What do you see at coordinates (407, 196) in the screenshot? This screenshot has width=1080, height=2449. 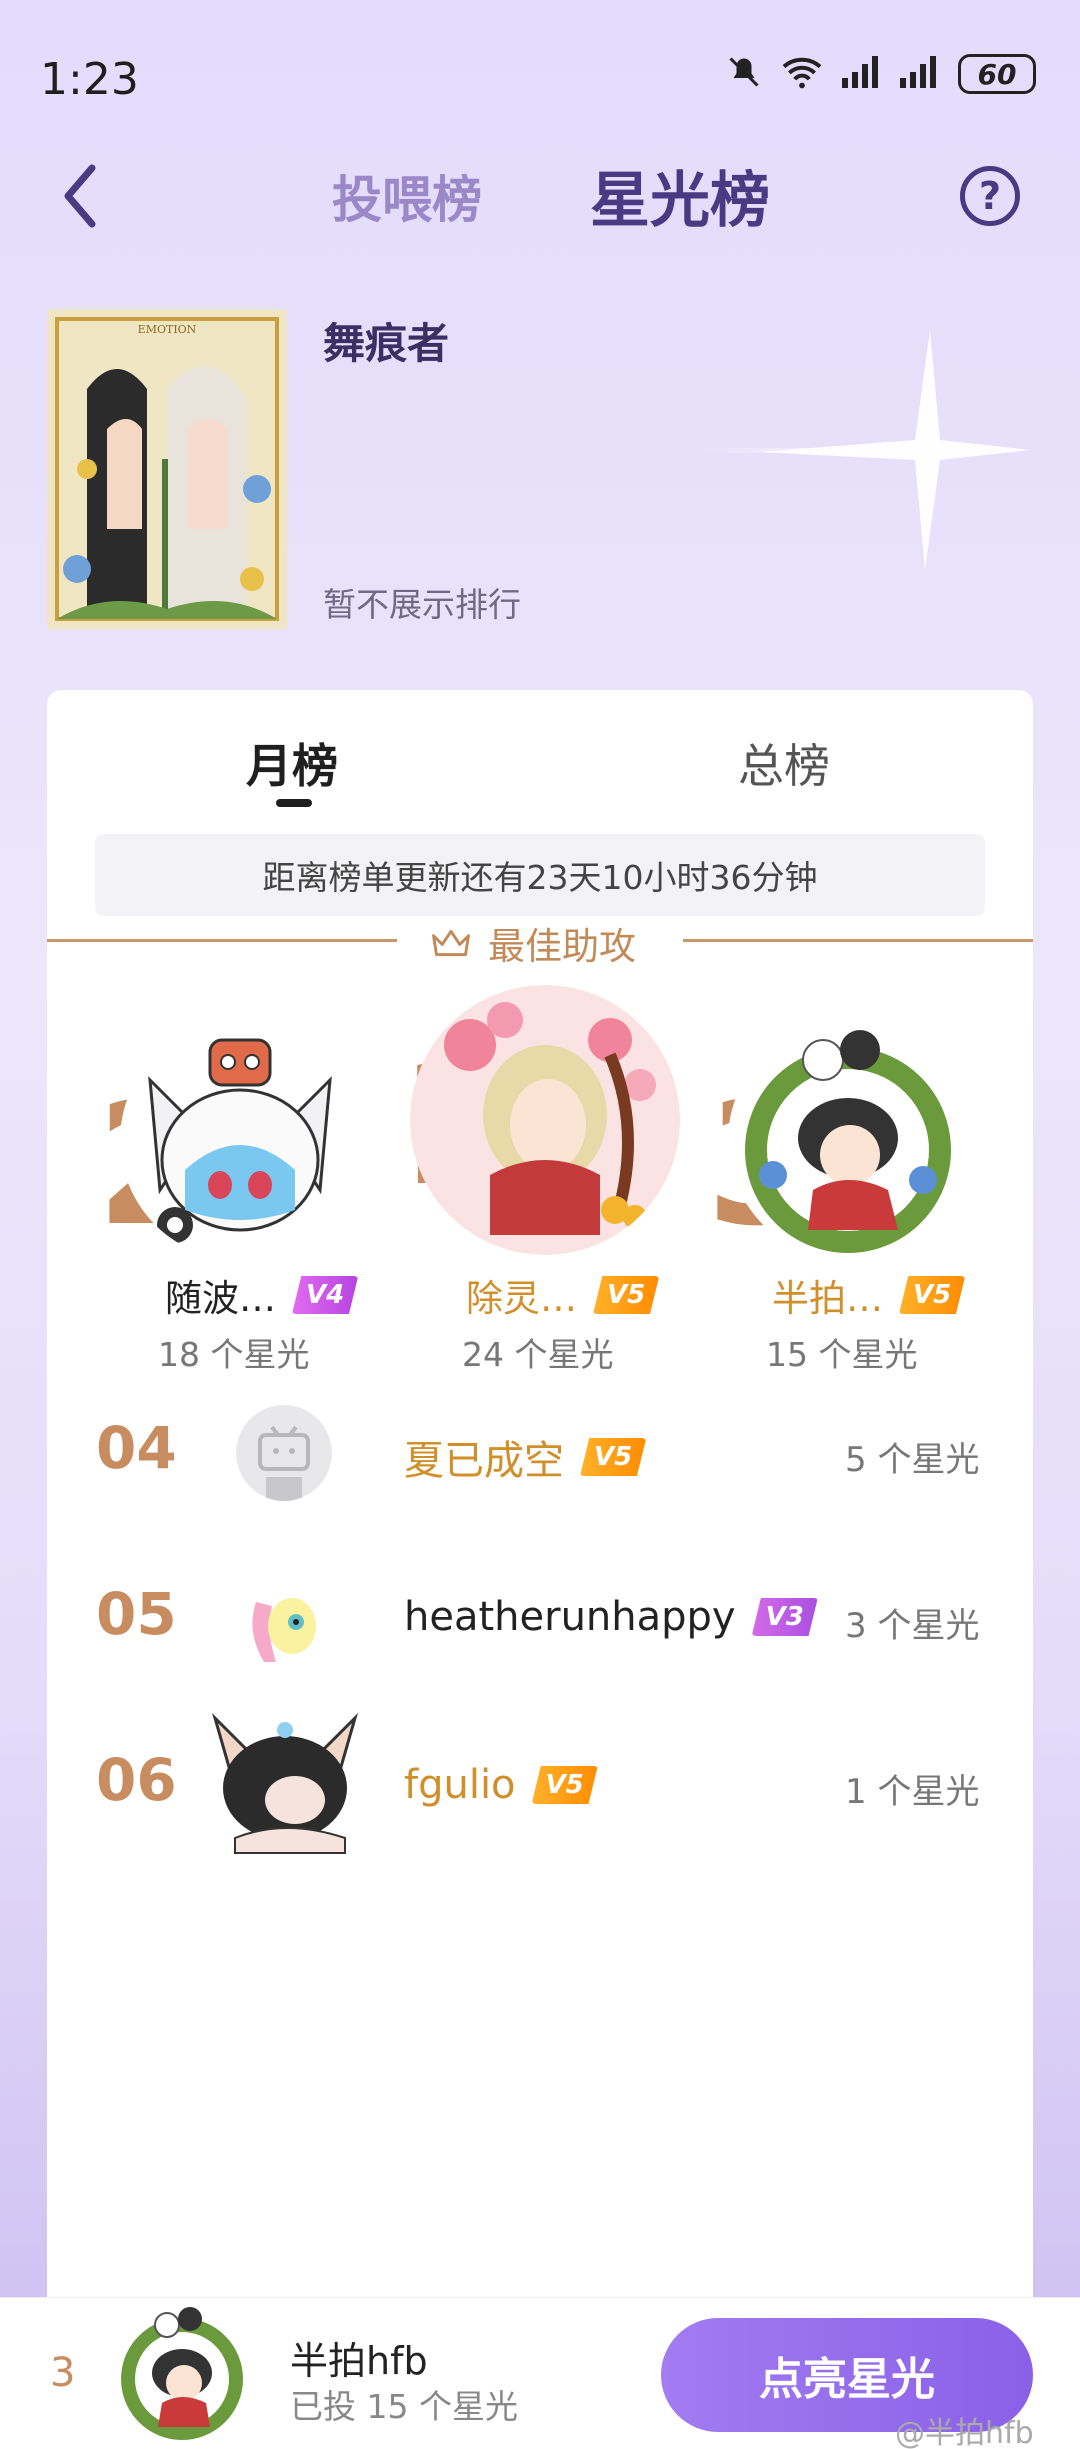 I see `tab-feed-ranking: 投喂榜` at bounding box center [407, 196].